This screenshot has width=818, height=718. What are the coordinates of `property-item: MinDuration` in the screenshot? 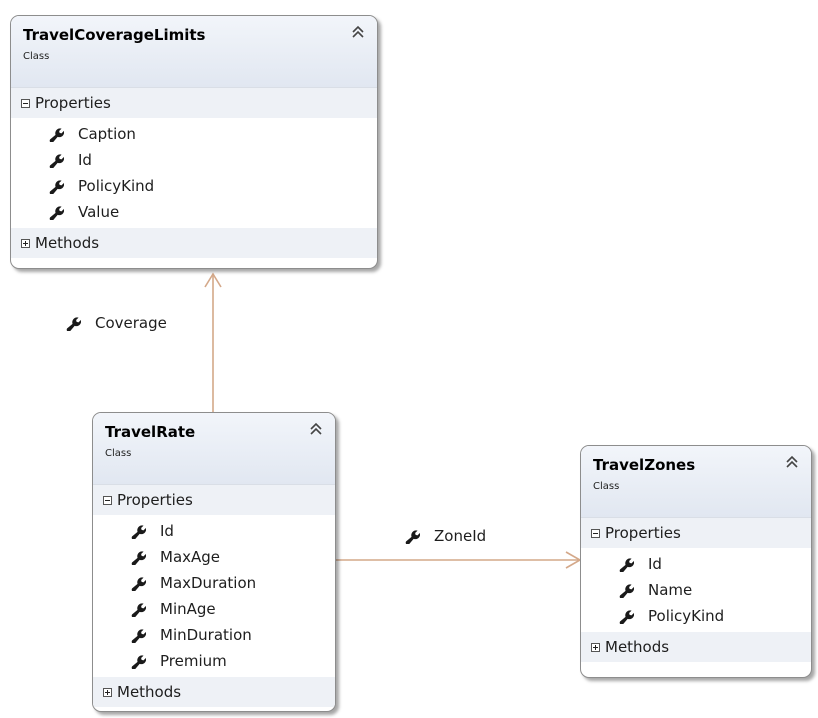 It's located at (214, 635).